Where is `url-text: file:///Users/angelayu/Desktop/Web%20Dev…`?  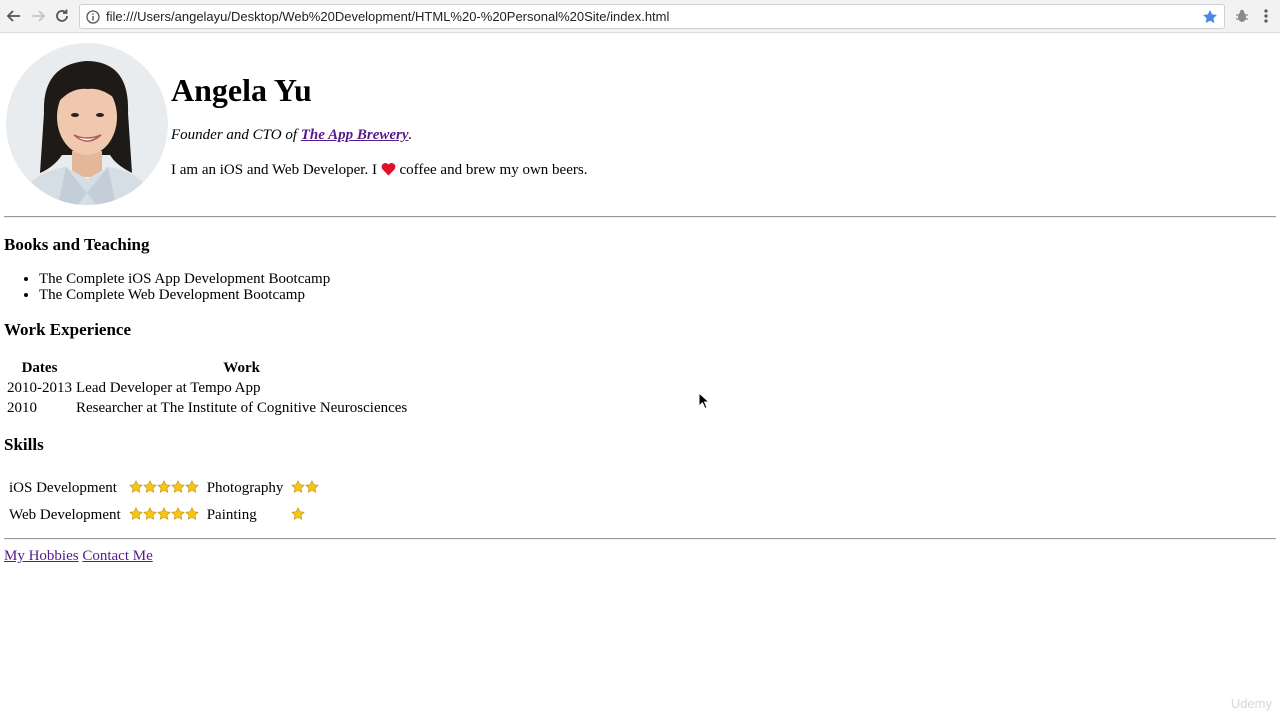
url-text: file:///Users/angelayu/Desktop/Web%20Dev… is located at coordinates (387, 16).